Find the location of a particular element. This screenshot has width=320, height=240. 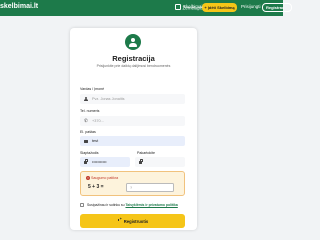

phone-label: Tel. numeris is located at coordinates (90, 111).